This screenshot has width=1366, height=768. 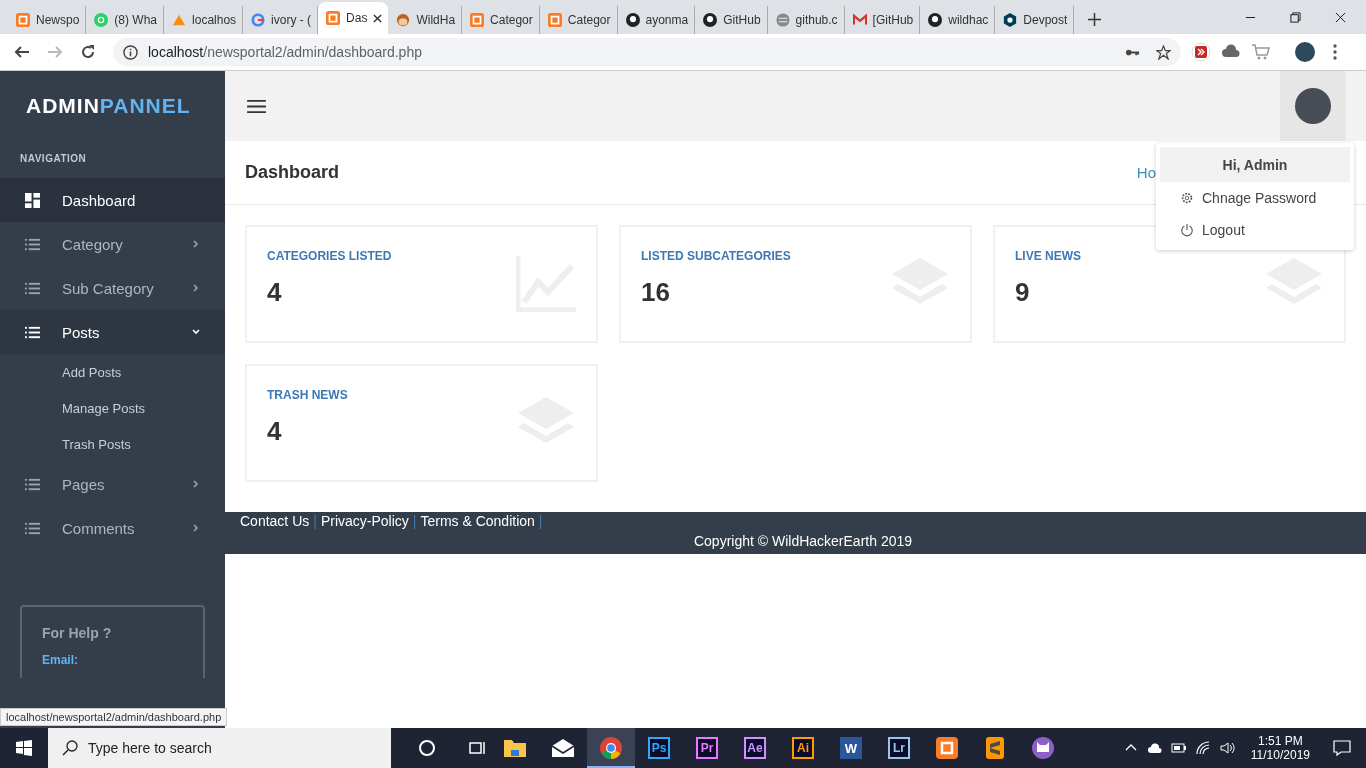 What do you see at coordinates (1202, 748) in the screenshot?
I see `wifi-icon` at bounding box center [1202, 748].